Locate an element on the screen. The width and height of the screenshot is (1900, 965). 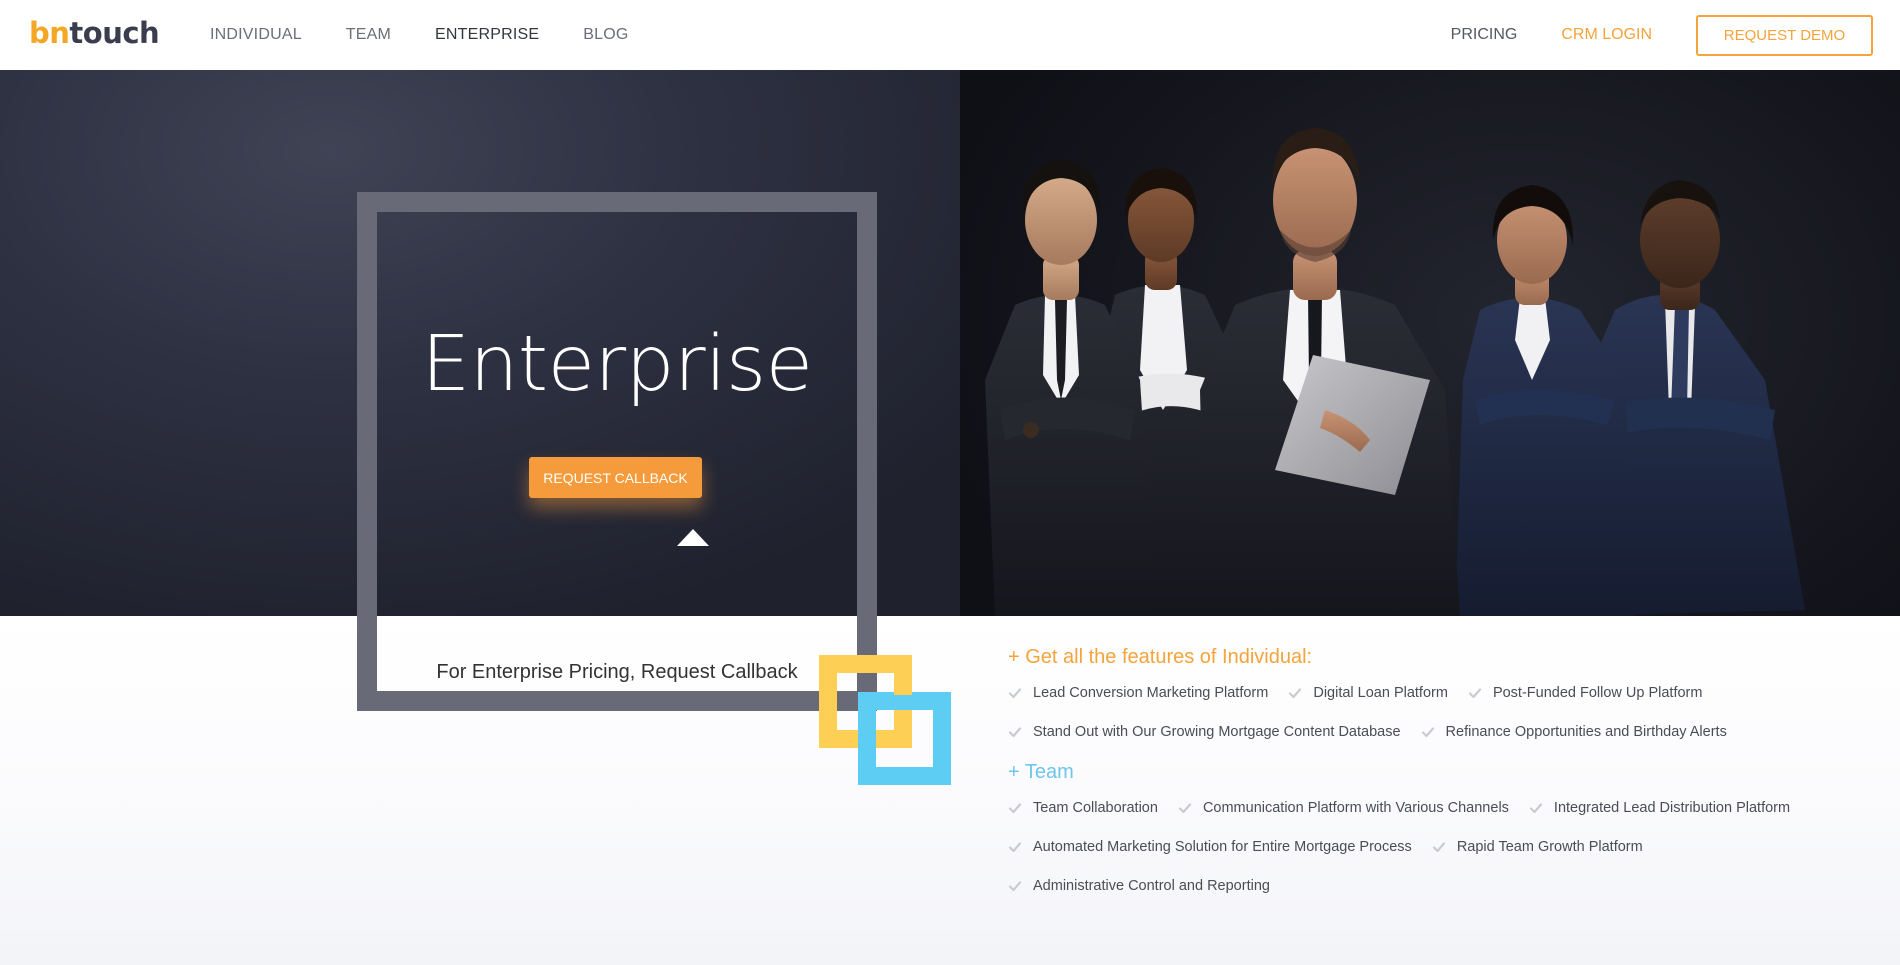
feature-label: Team Collaboration is located at coordinates (1095, 808).